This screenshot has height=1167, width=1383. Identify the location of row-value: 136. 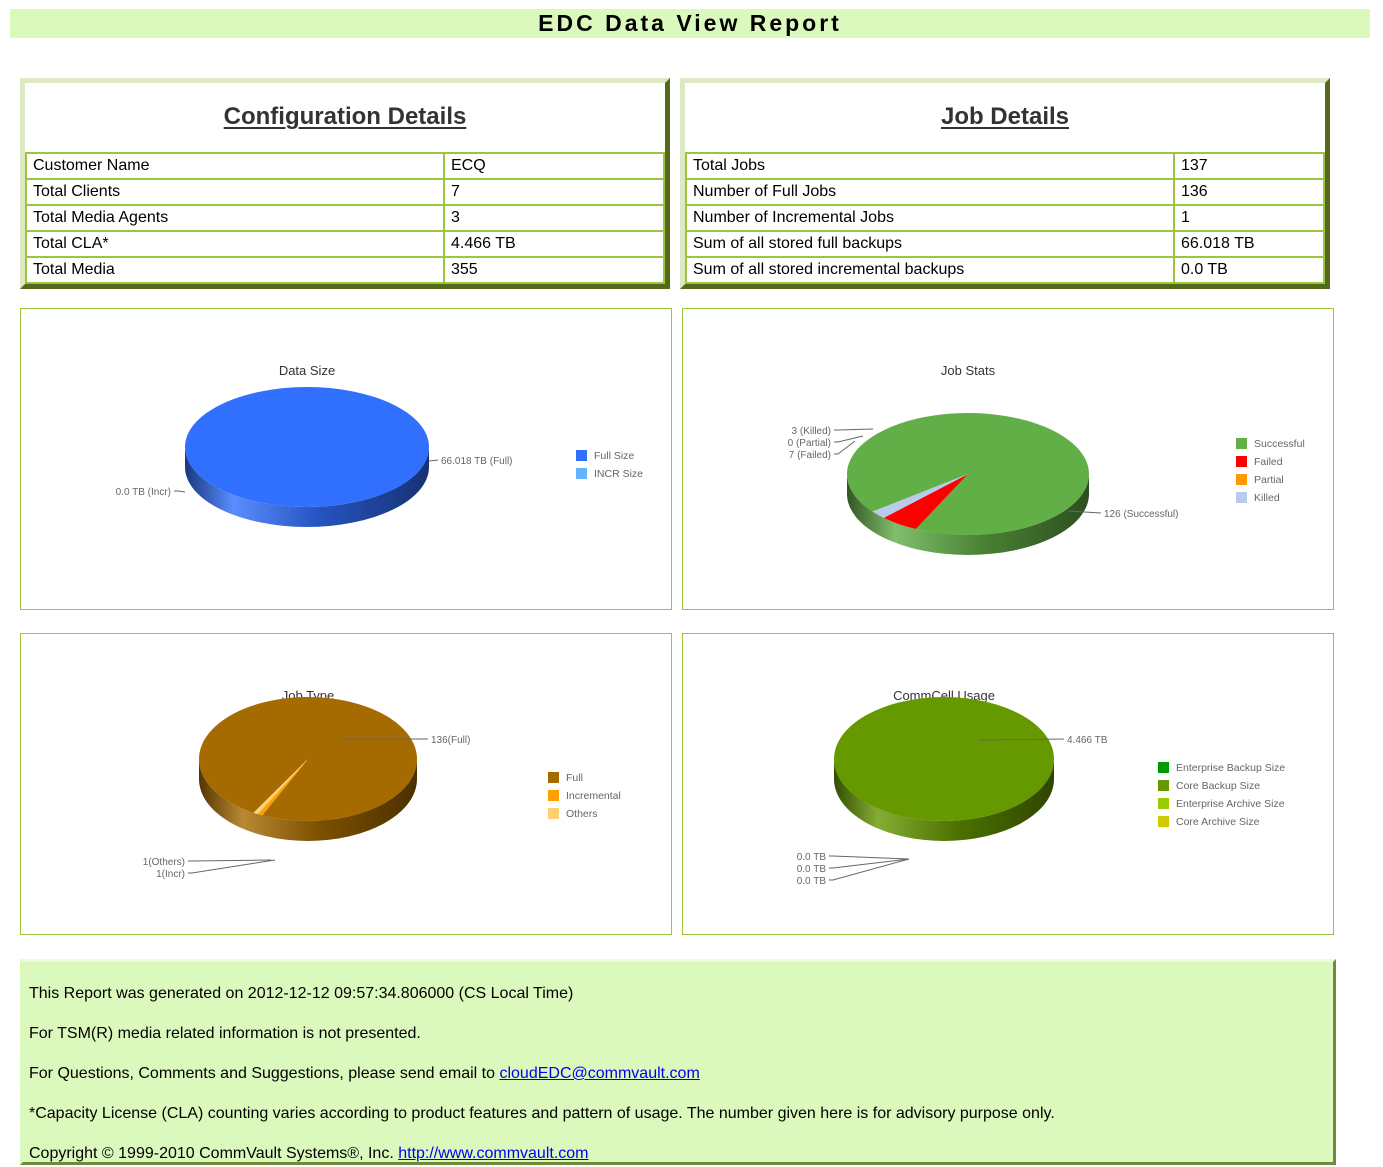
(1249, 192).